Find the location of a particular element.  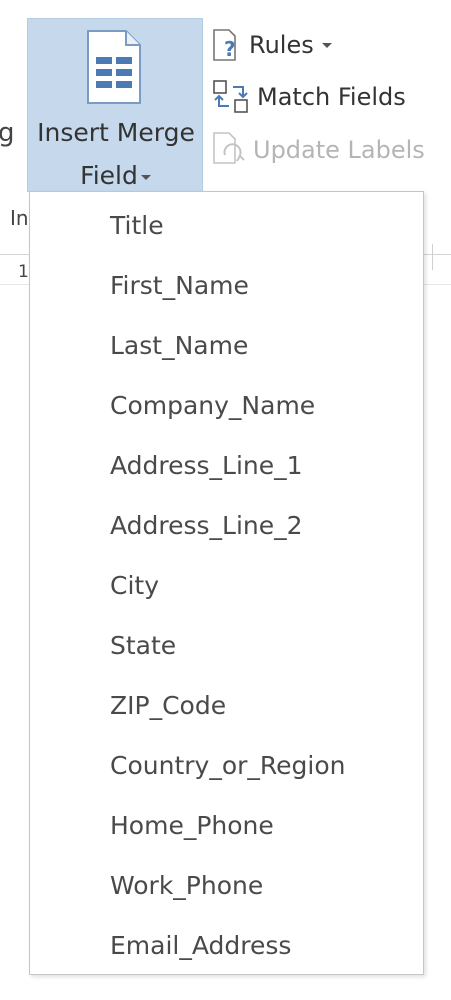

rules-label: Rules is located at coordinates (281, 45).